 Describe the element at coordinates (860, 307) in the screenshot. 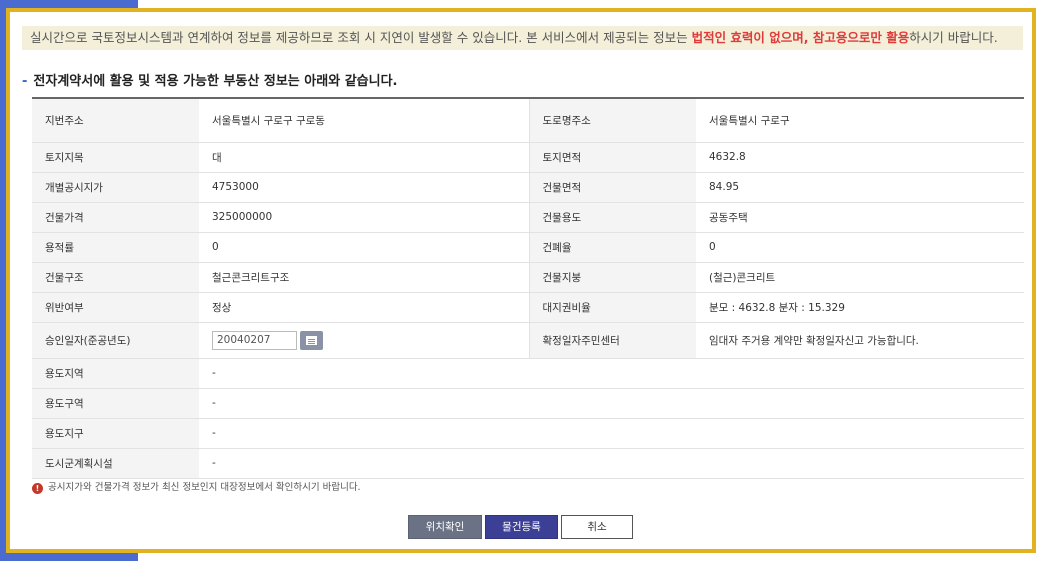

I see `value-land-right-ratio: 분모 : 4632.8 분자 : 15.329` at that location.